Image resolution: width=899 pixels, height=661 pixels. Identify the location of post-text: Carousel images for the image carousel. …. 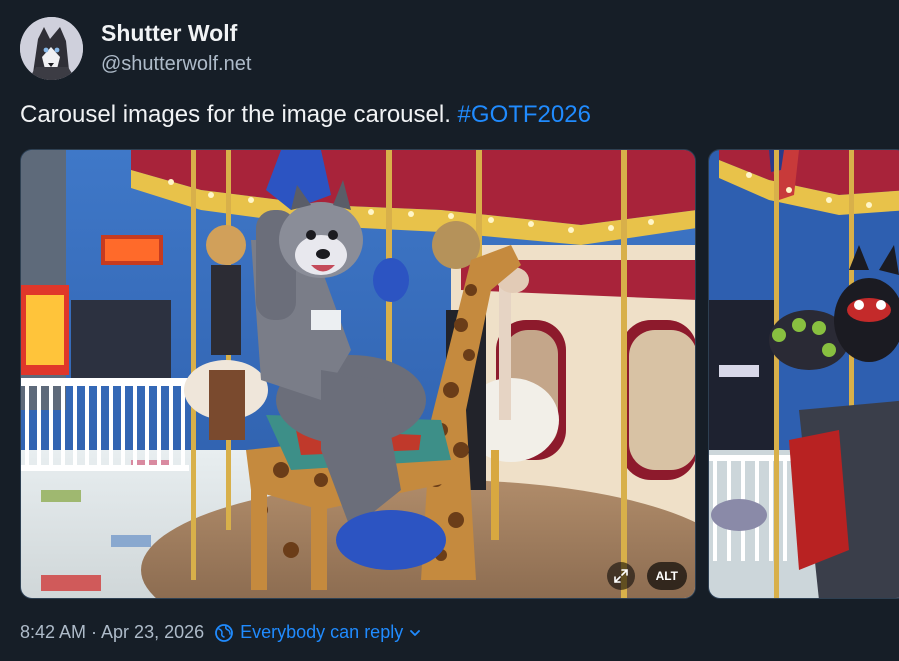
(305, 115).